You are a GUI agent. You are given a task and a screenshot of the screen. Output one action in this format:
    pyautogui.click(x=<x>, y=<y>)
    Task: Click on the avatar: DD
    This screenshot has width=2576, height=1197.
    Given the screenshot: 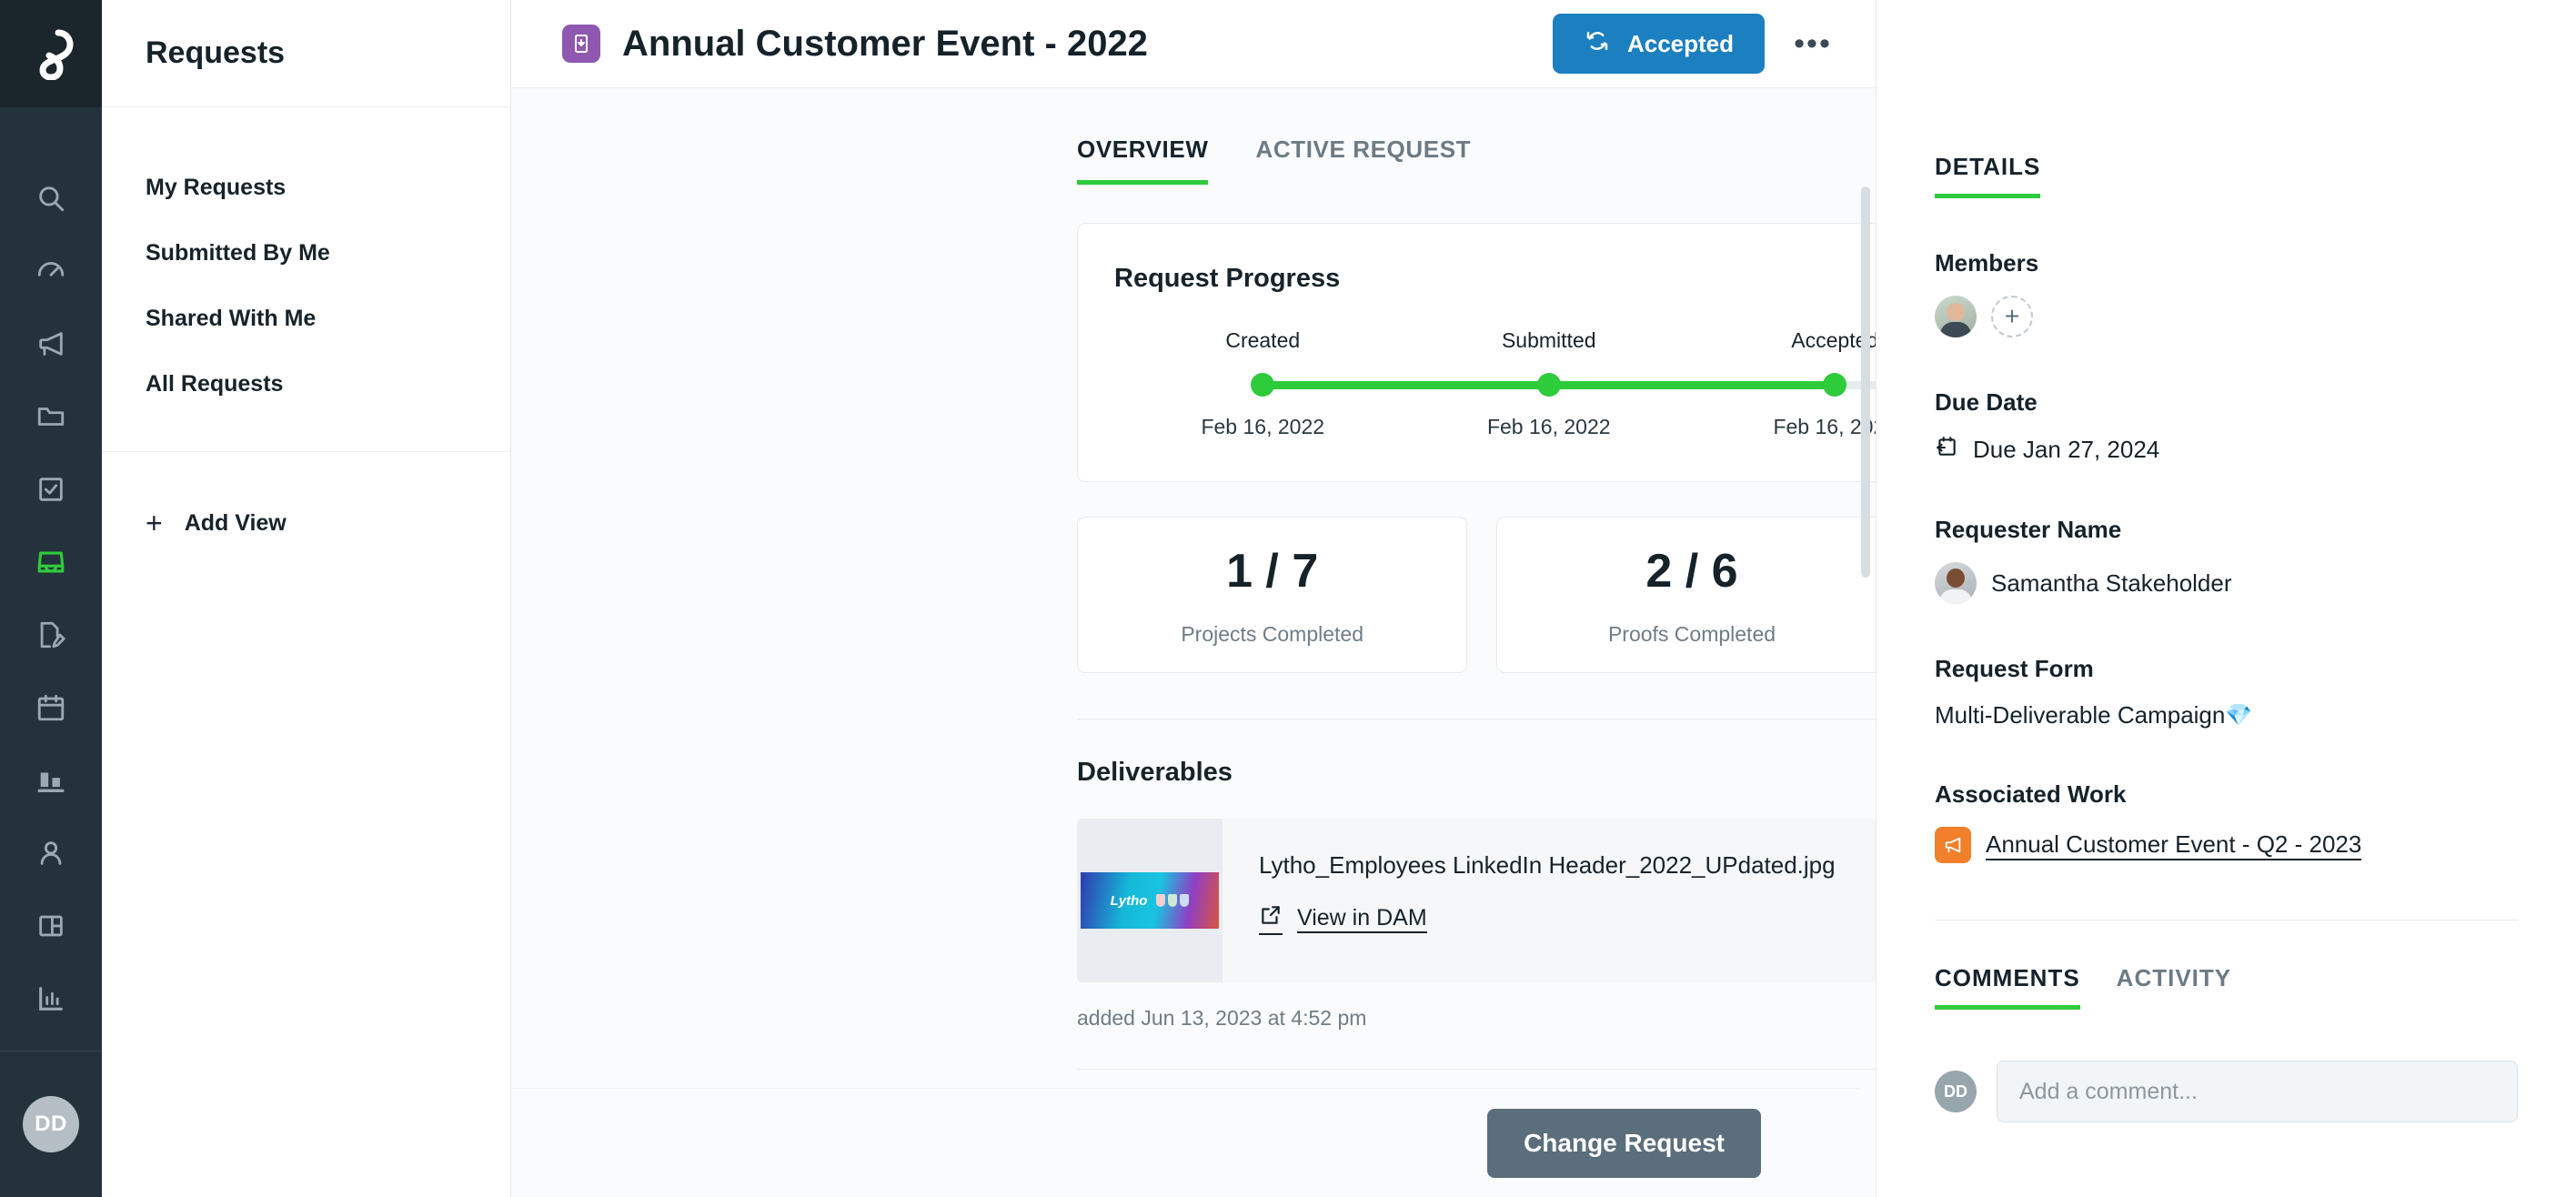 What is the action you would take?
    pyautogui.click(x=1956, y=1091)
    